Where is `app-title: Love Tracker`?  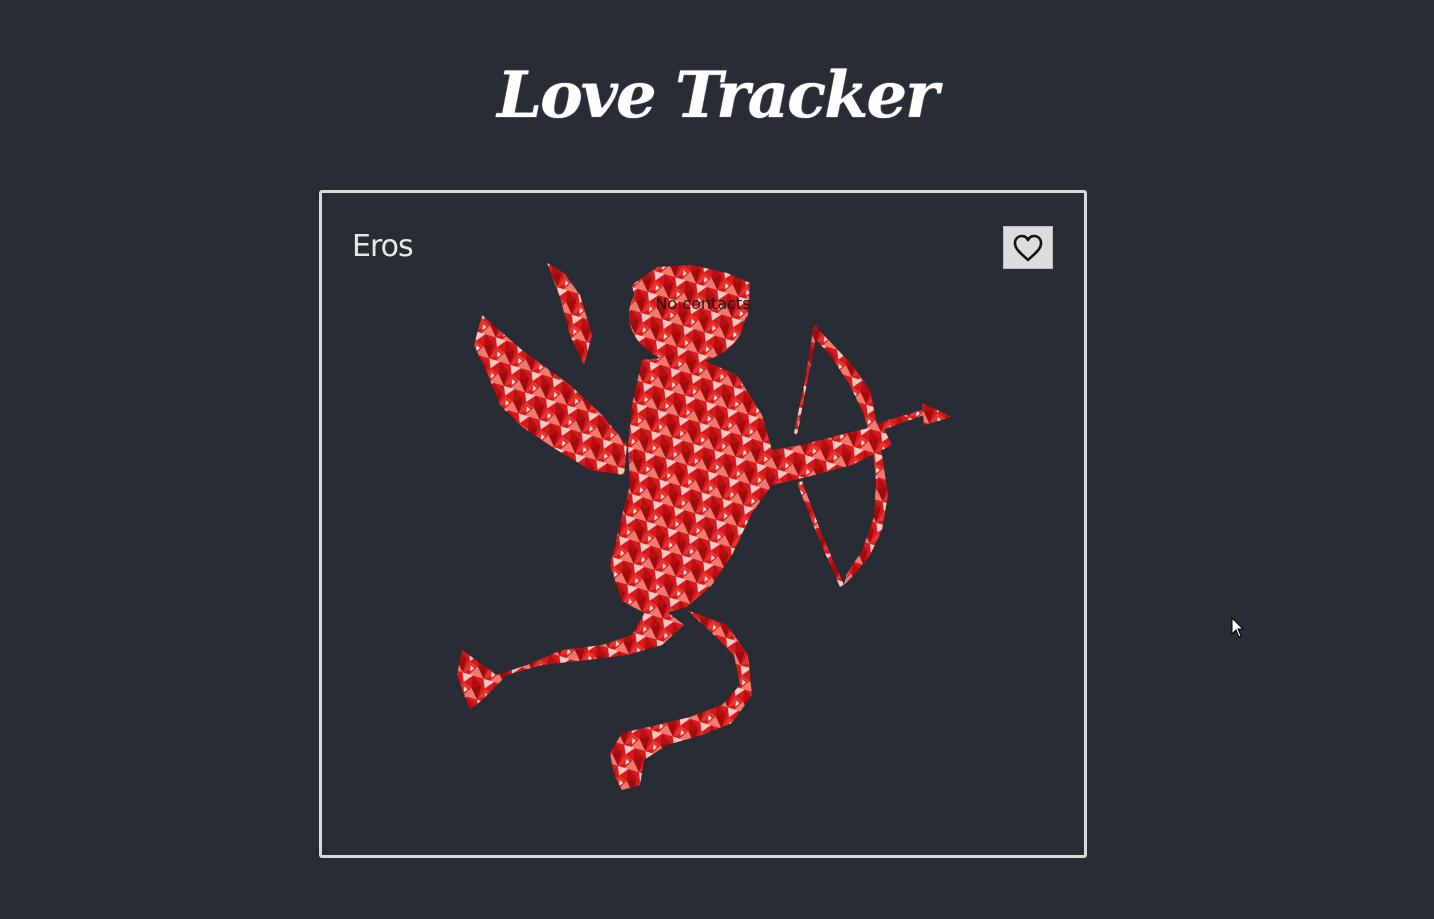 app-title: Love Tracker is located at coordinates (718, 95).